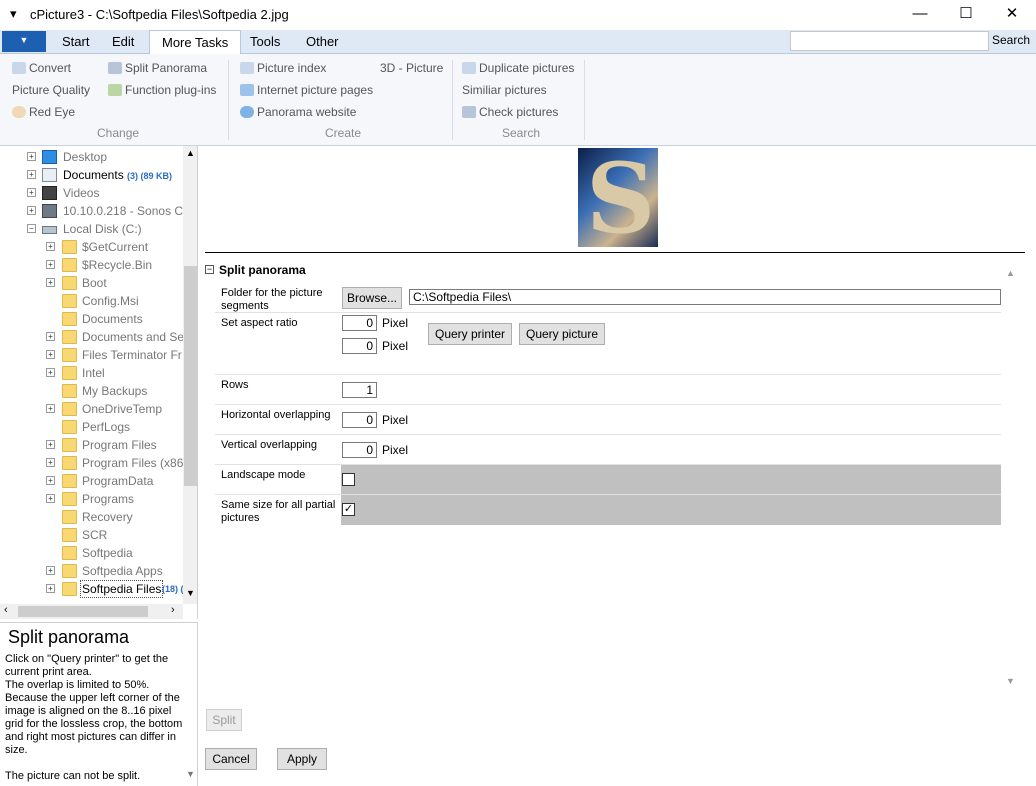 The width and height of the screenshot is (1036, 786). Describe the element at coordinates (13, 14) in the screenshot. I see `system-menu-icon: ▾` at that location.